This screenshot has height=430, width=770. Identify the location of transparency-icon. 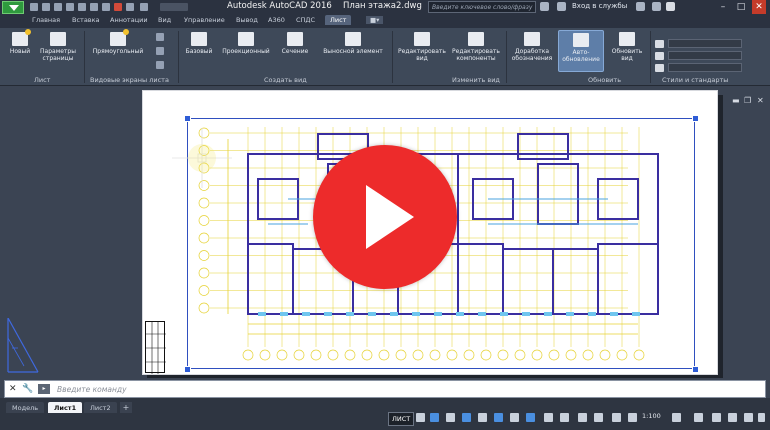
(530, 417).